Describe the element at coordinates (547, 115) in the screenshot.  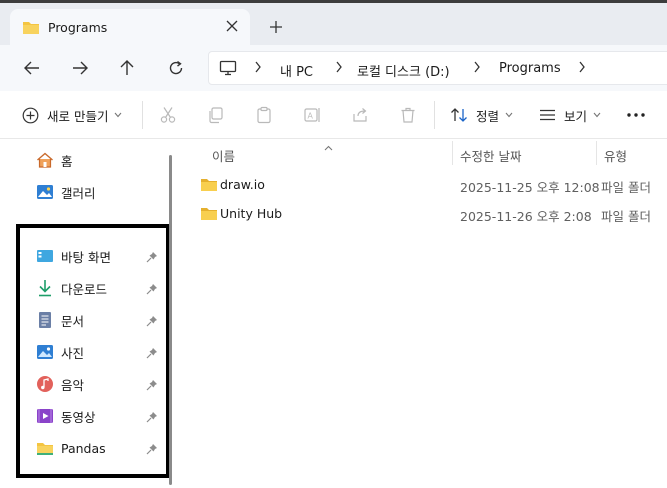
I see `view-list-icon` at that location.